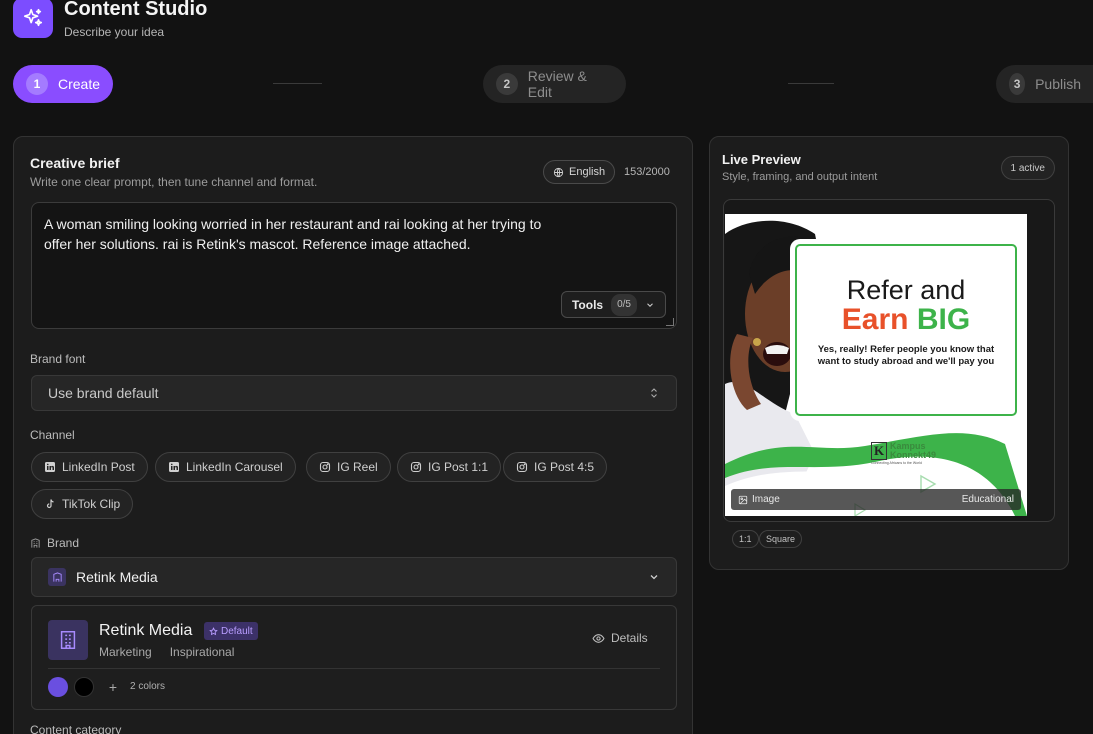 This screenshot has width=1093, height=734. What do you see at coordinates (745, 539) in the screenshot?
I see `ratio-chip: 1:1` at bounding box center [745, 539].